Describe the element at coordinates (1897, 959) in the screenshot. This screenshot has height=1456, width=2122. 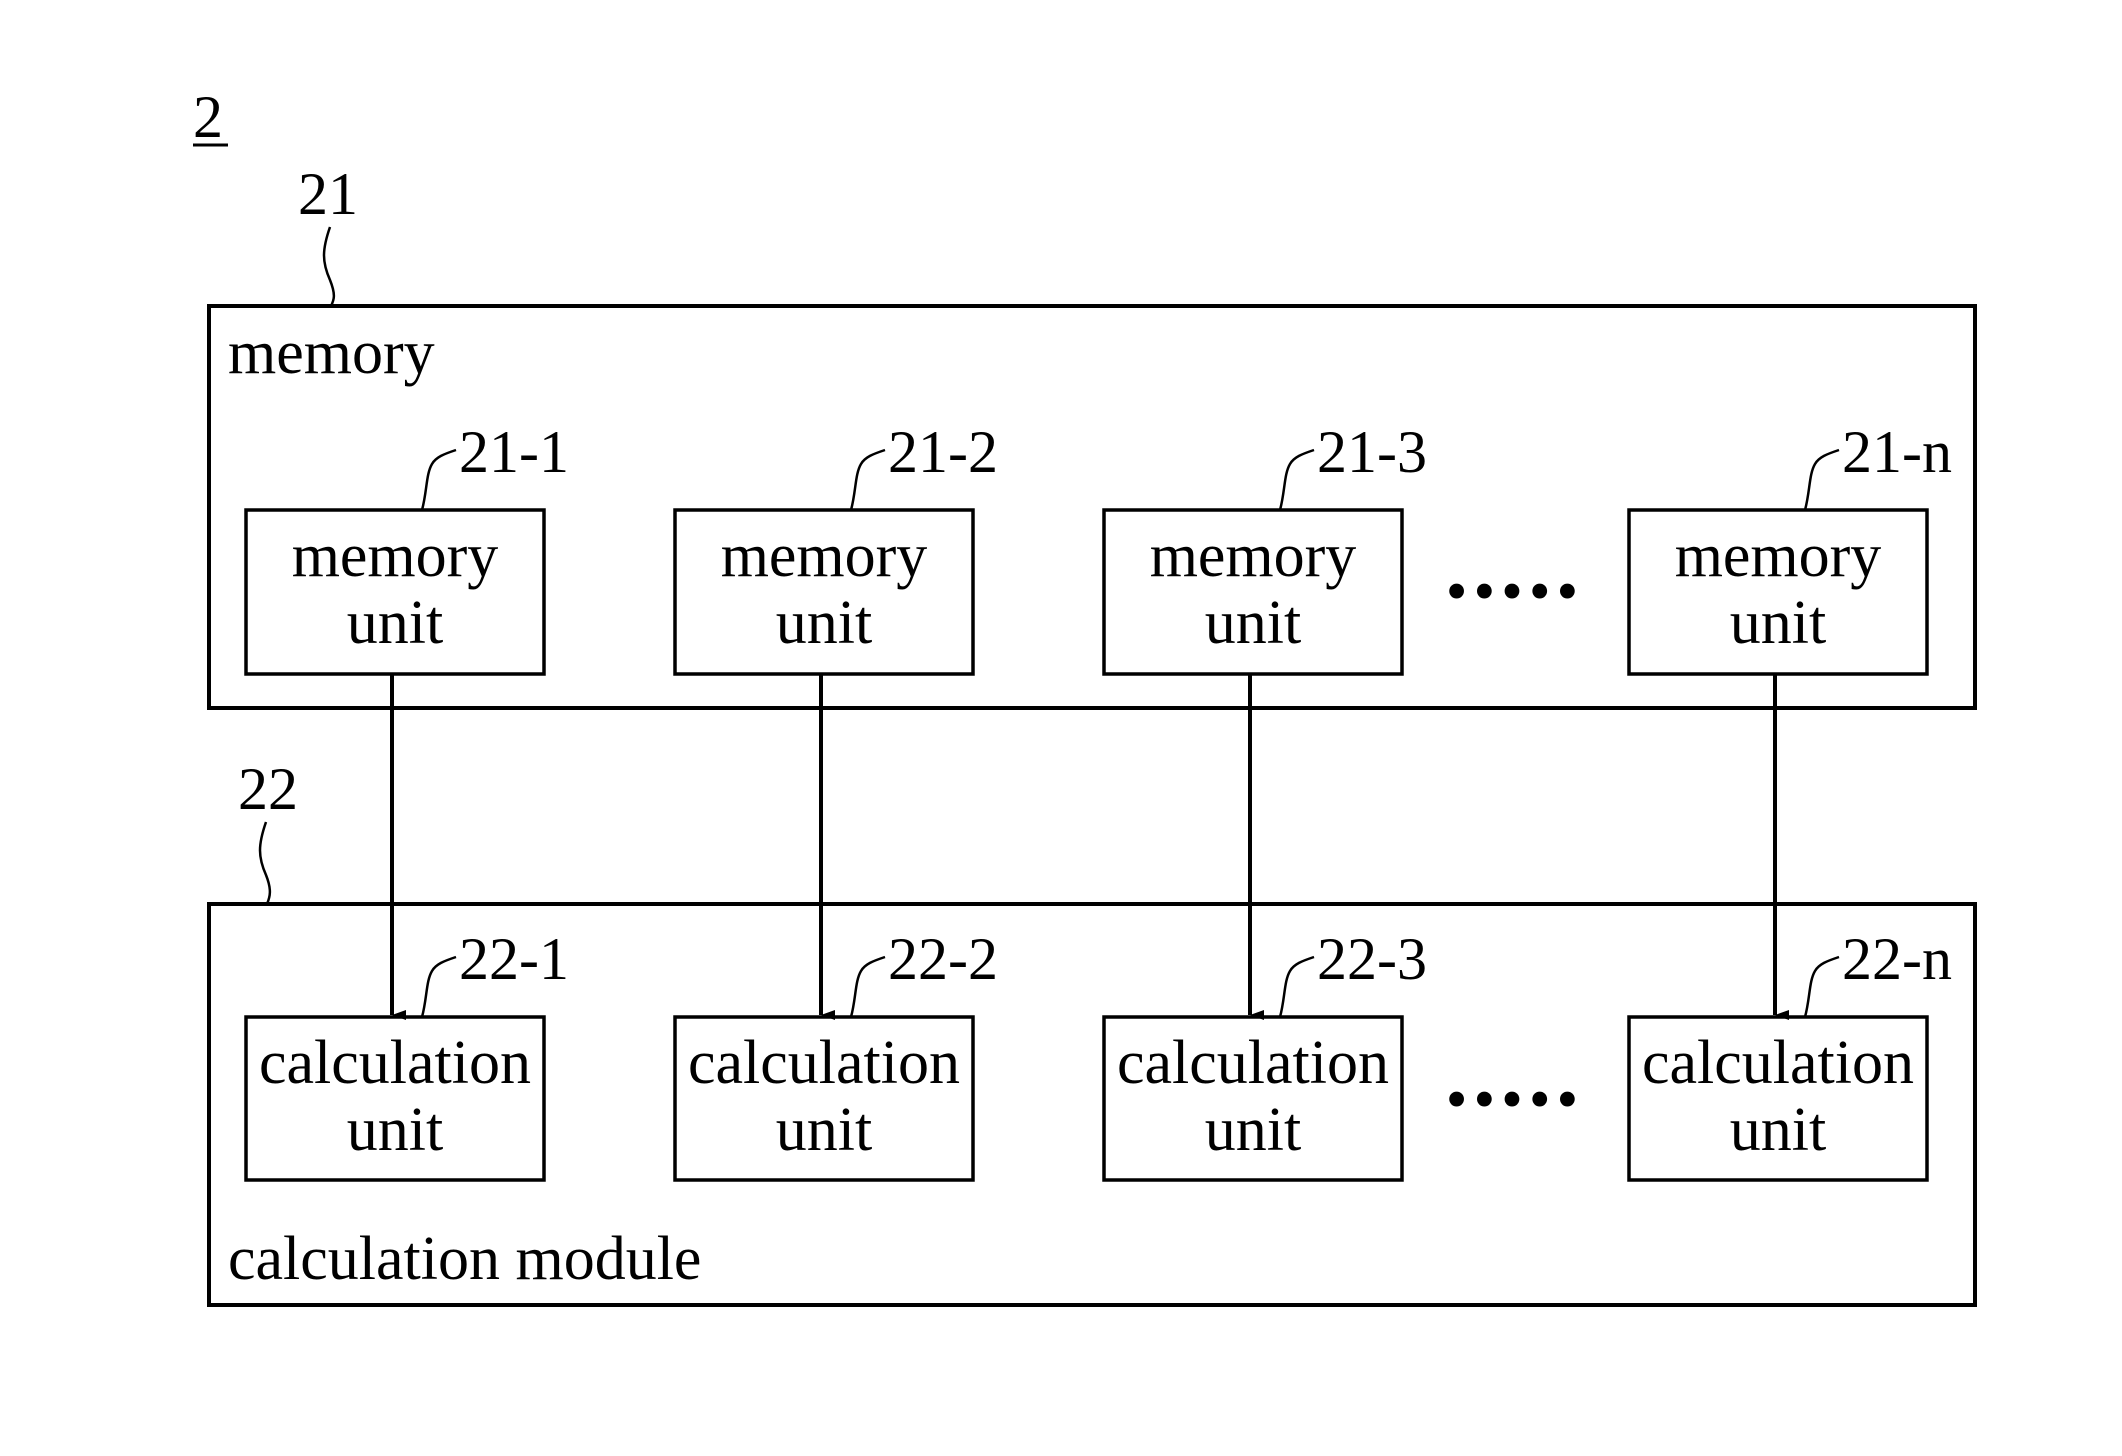
I see `calculation-unit-ref-label: 22-n` at that location.